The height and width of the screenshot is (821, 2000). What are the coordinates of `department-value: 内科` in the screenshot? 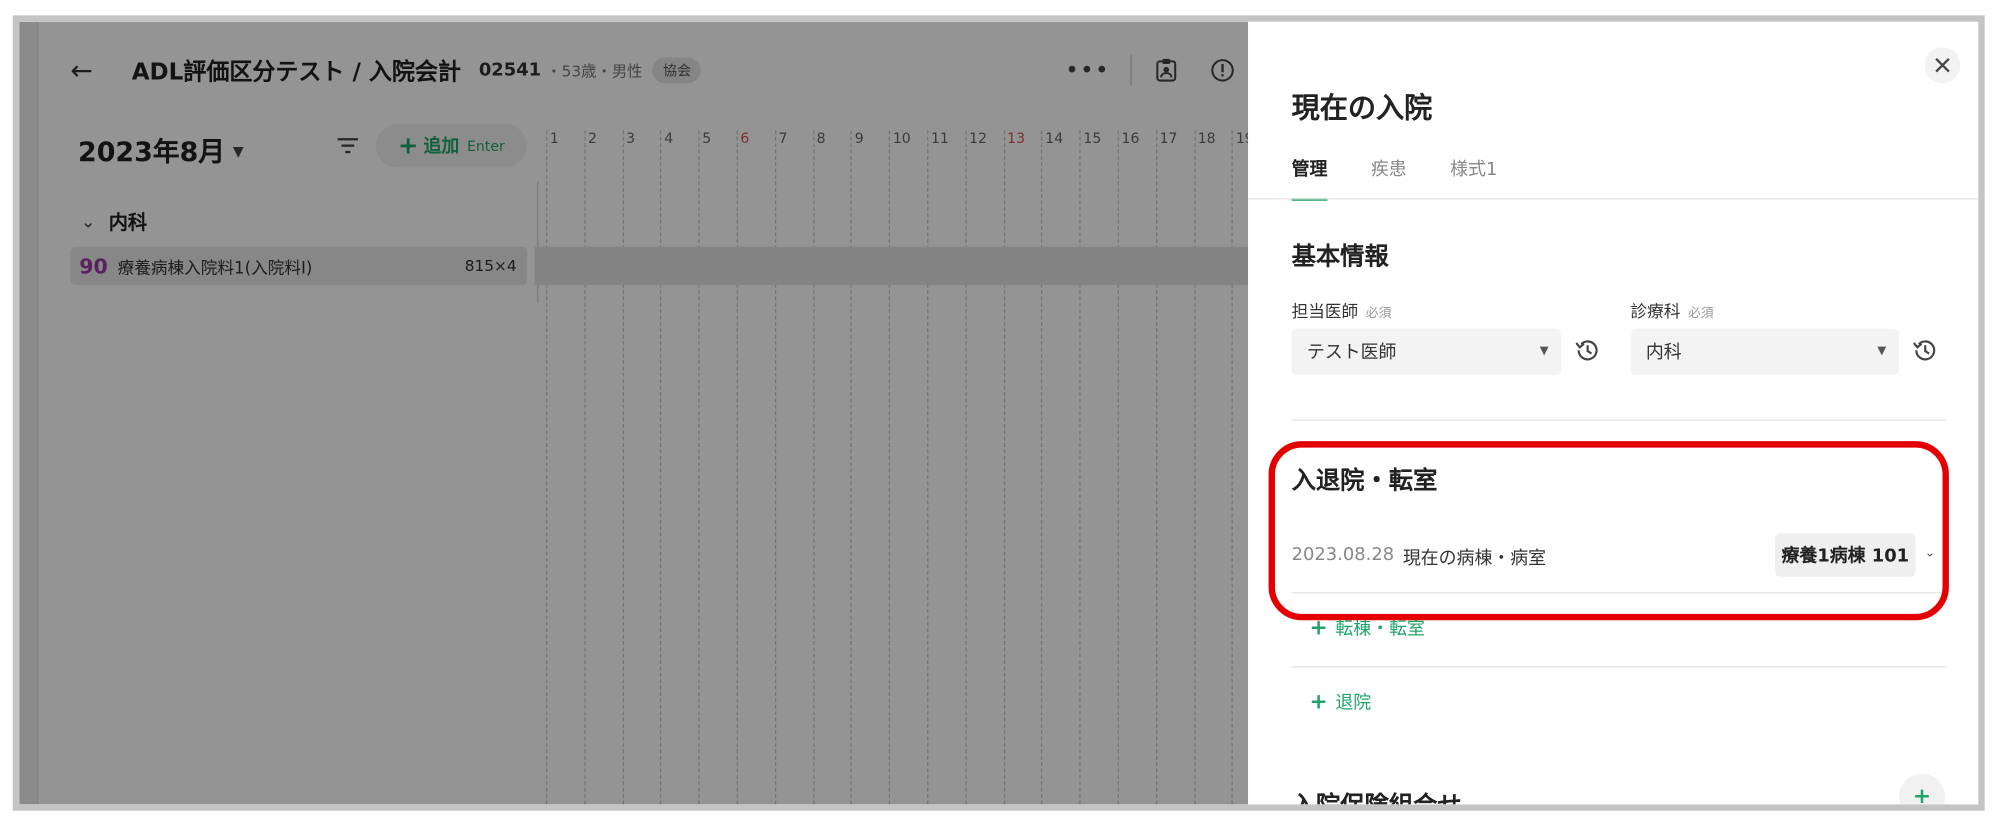 It's located at (1663, 353).